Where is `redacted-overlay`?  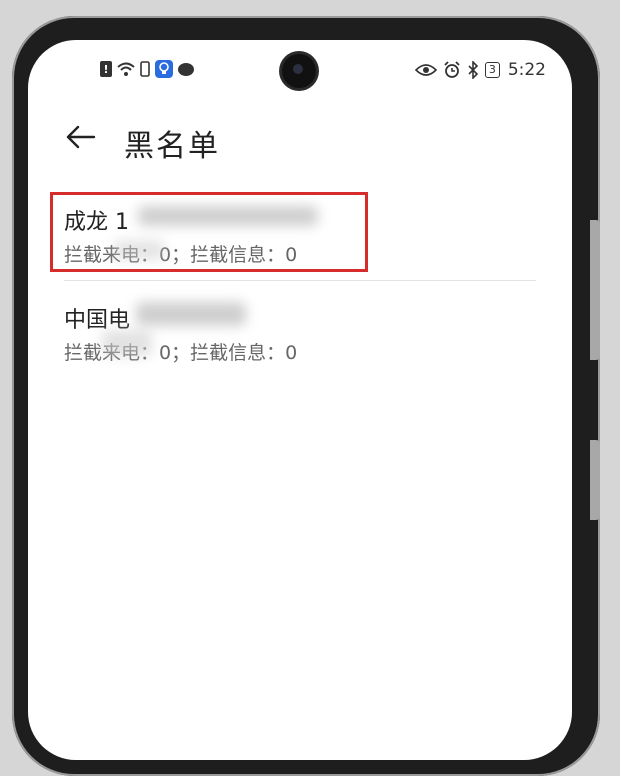
redacted-overlay is located at coordinates (127, 343).